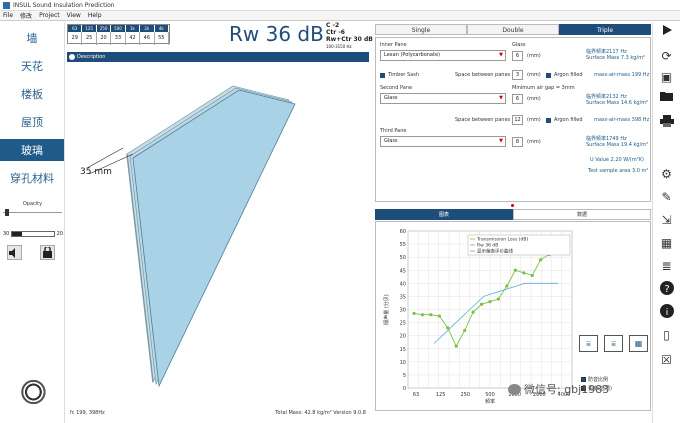 The height and width of the screenshot is (423, 680). What do you see at coordinates (162, 38) in the screenshot?
I see `freq-value: 55` at bounding box center [162, 38].